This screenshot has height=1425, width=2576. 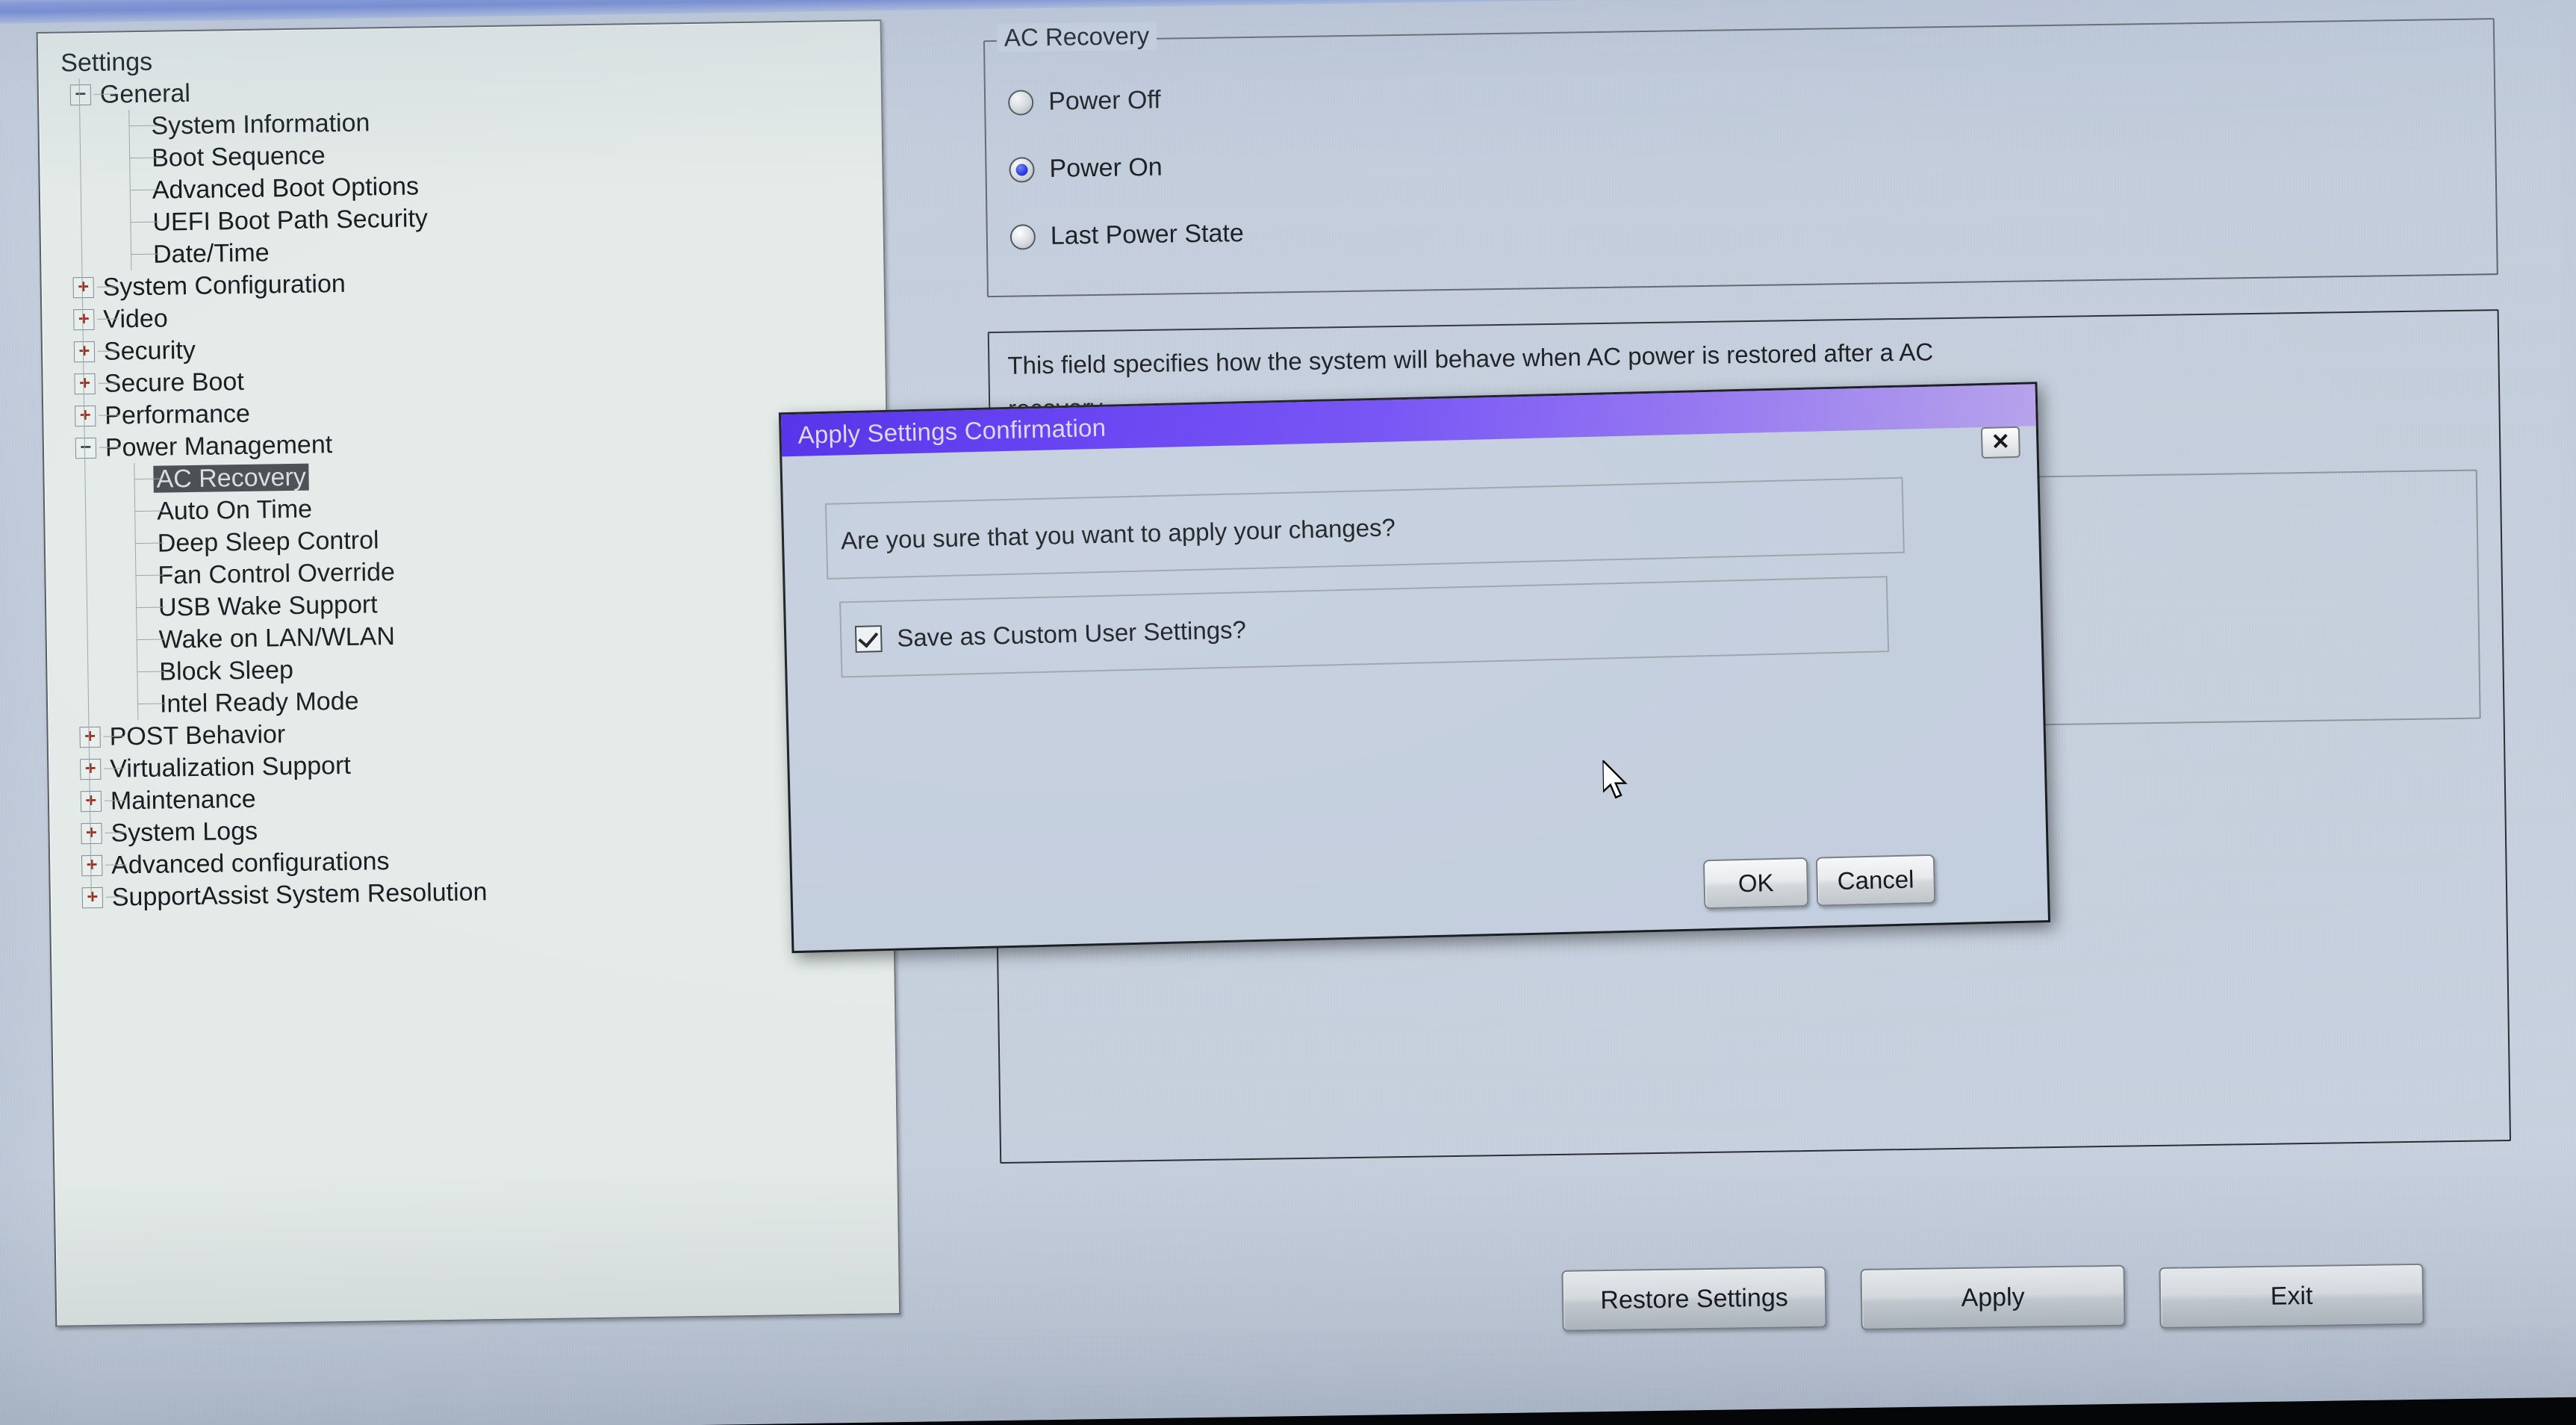 What do you see at coordinates (1071, 633) in the screenshot?
I see `save-custom-settings-label: Save as Custom User Settings?` at bounding box center [1071, 633].